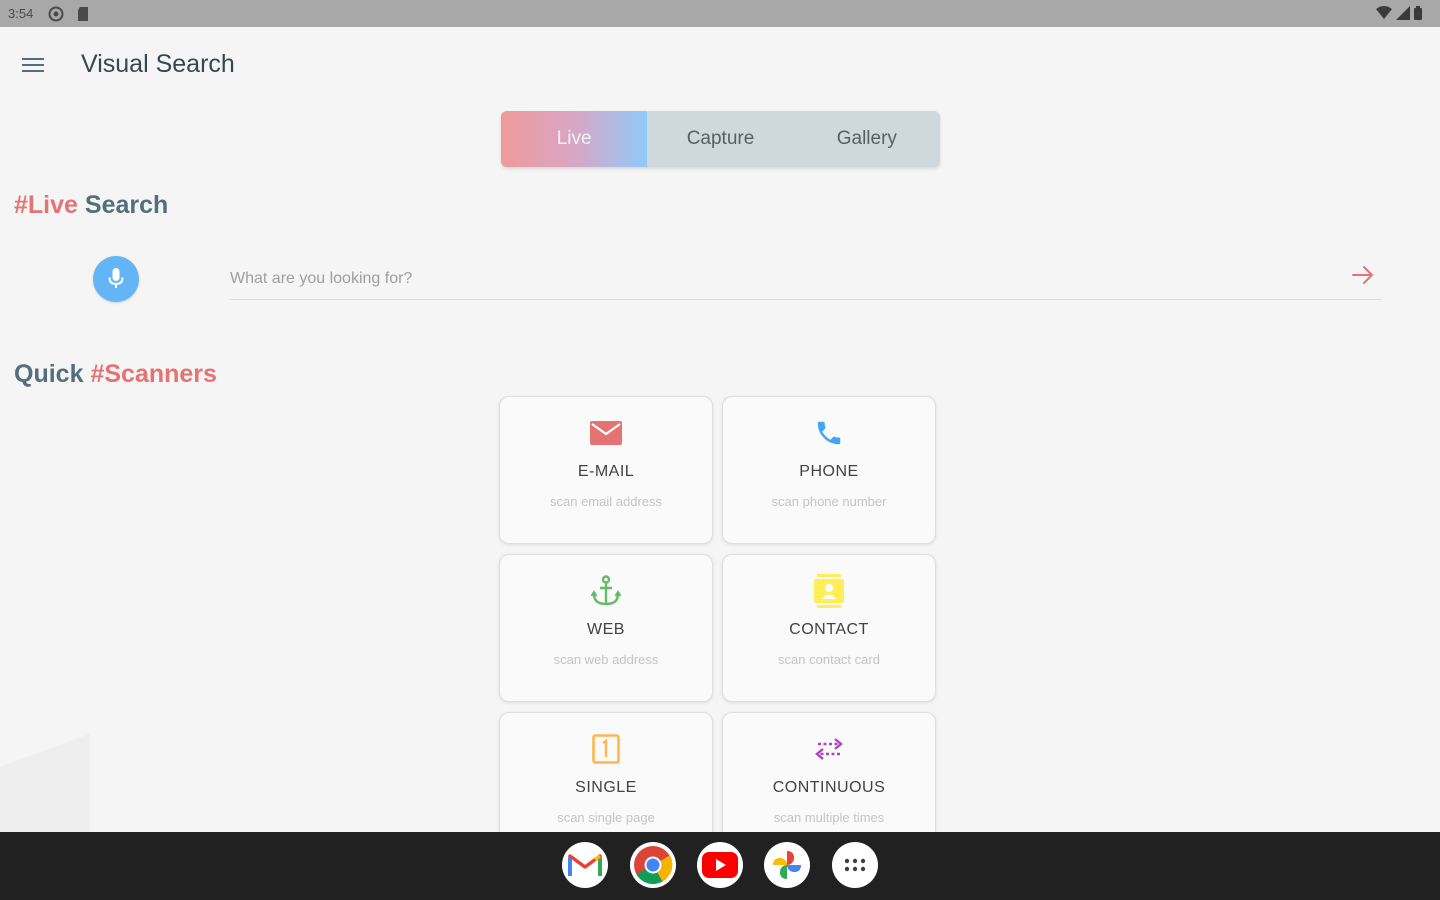 The image size is (1440, 900). I want to click on microphone-button, so click(116, 279).